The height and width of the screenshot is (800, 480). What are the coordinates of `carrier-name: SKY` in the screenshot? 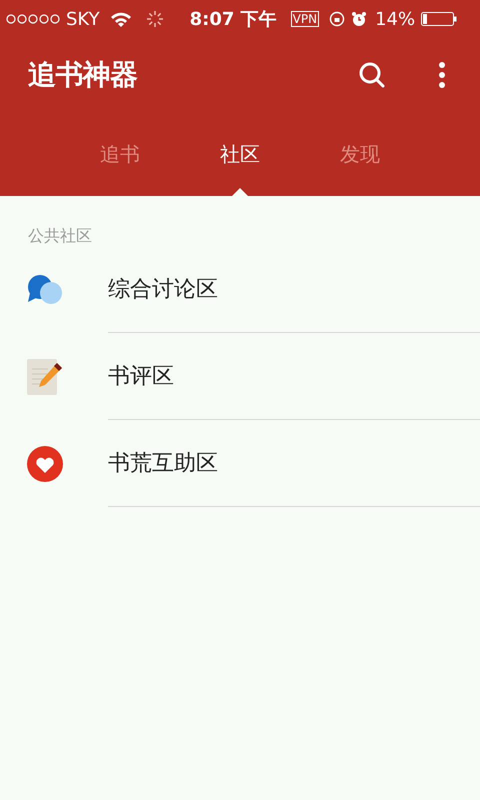 It's located at (83, 20).